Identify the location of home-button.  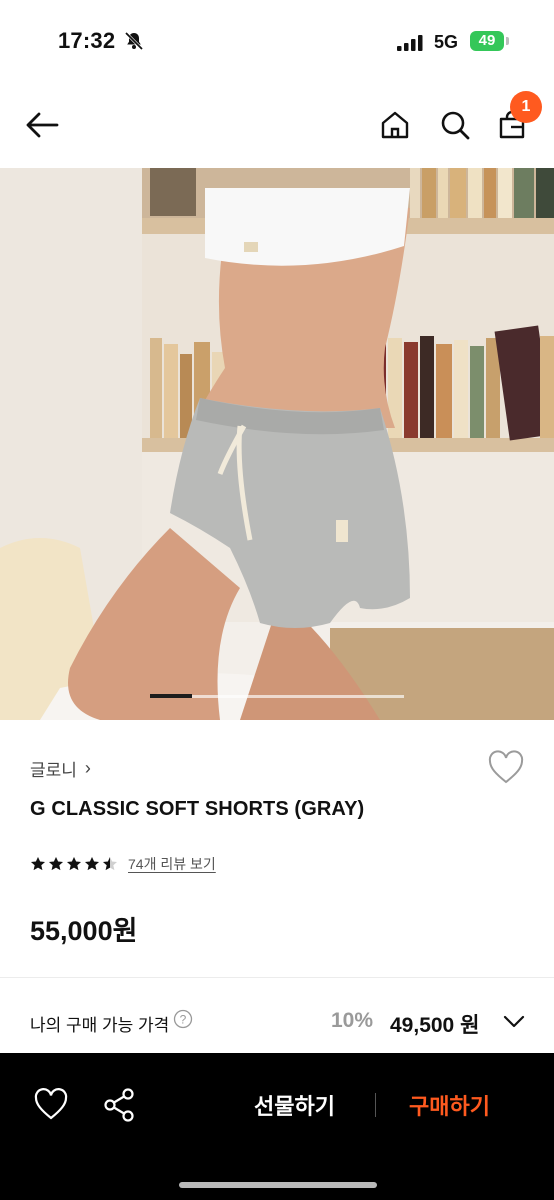
(395, 125).